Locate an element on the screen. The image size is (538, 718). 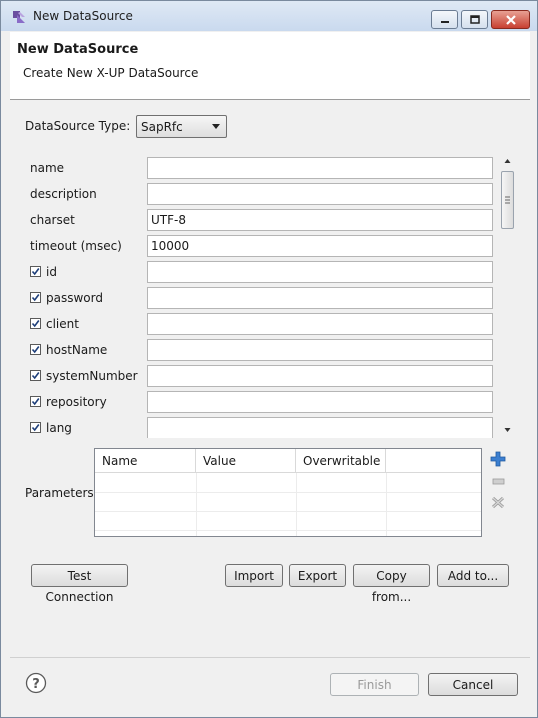
eclipse-app-icon is located at coordinates (19, 17).